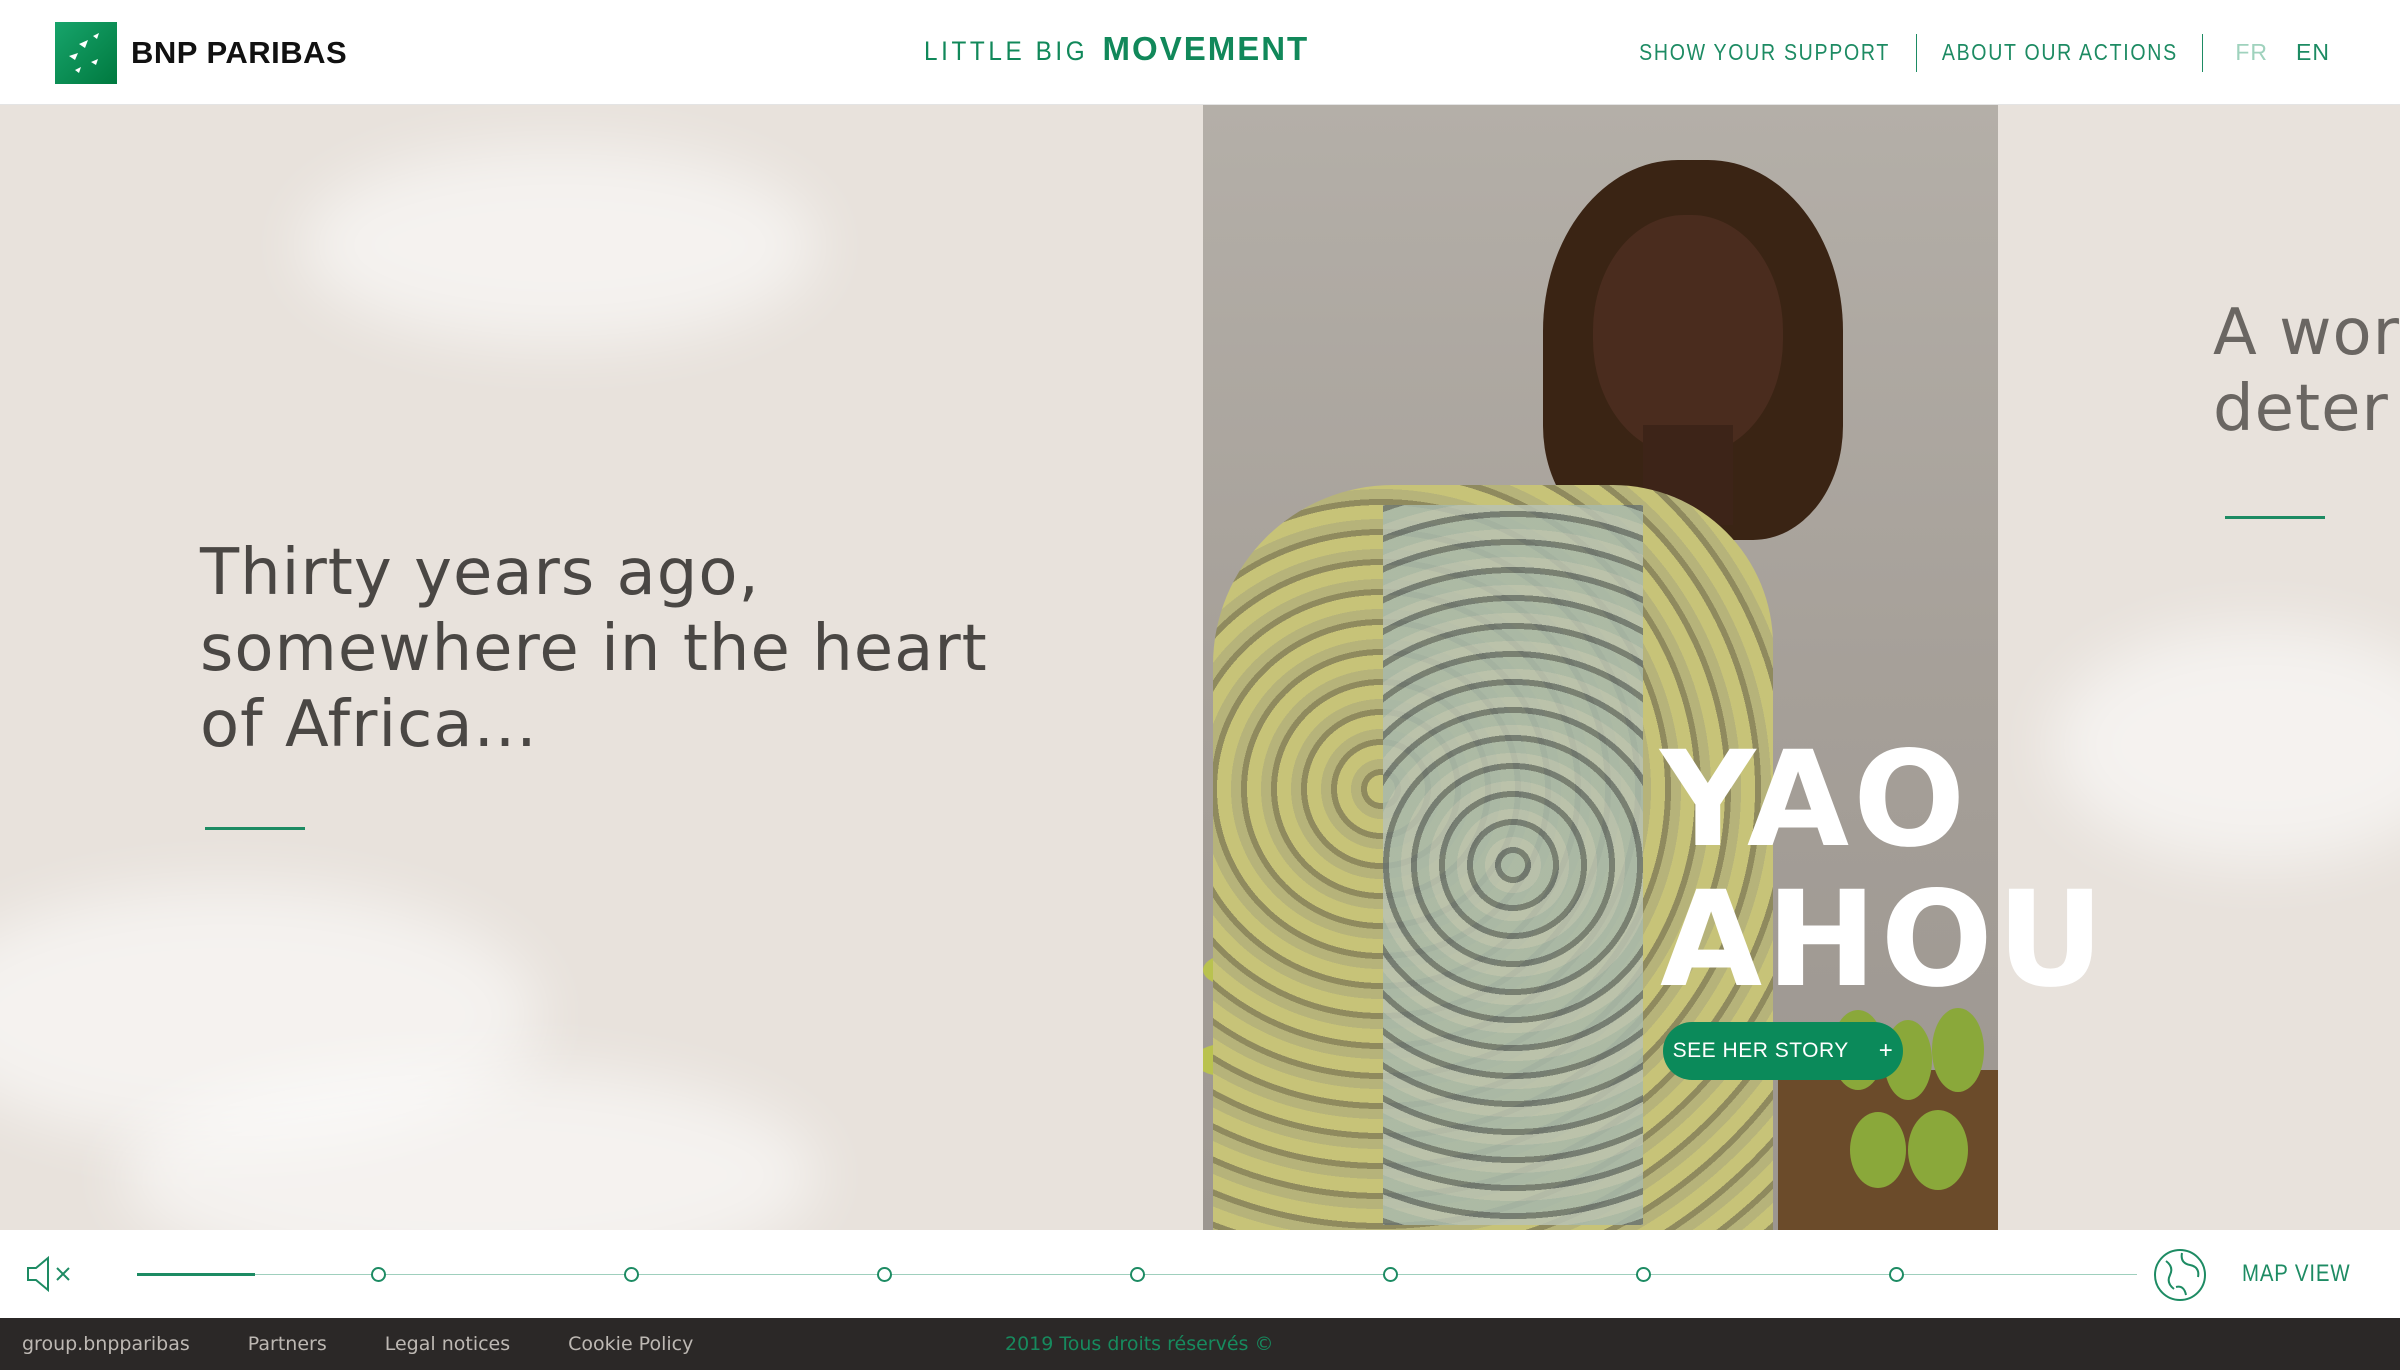 Image resolution: width=2400 pixels, height=1370 pixels. I want to click on cloud, so click(560, 245).